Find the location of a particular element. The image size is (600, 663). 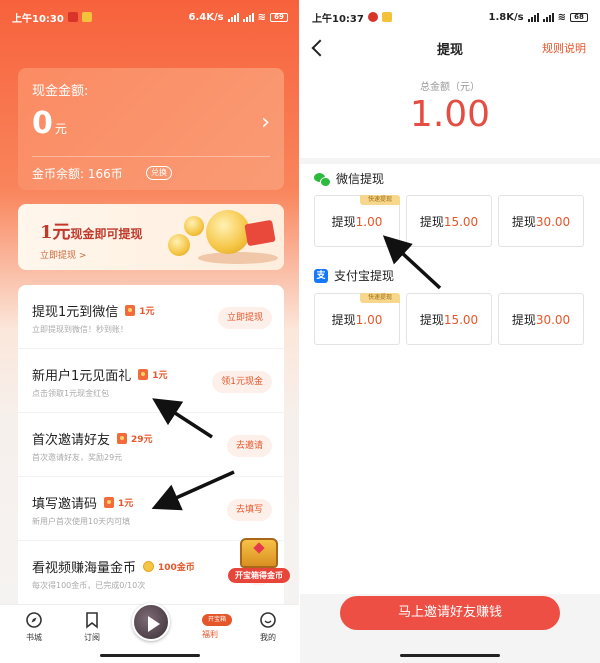

network-speed: 6.4K/s is located at coordinates (206, 17).